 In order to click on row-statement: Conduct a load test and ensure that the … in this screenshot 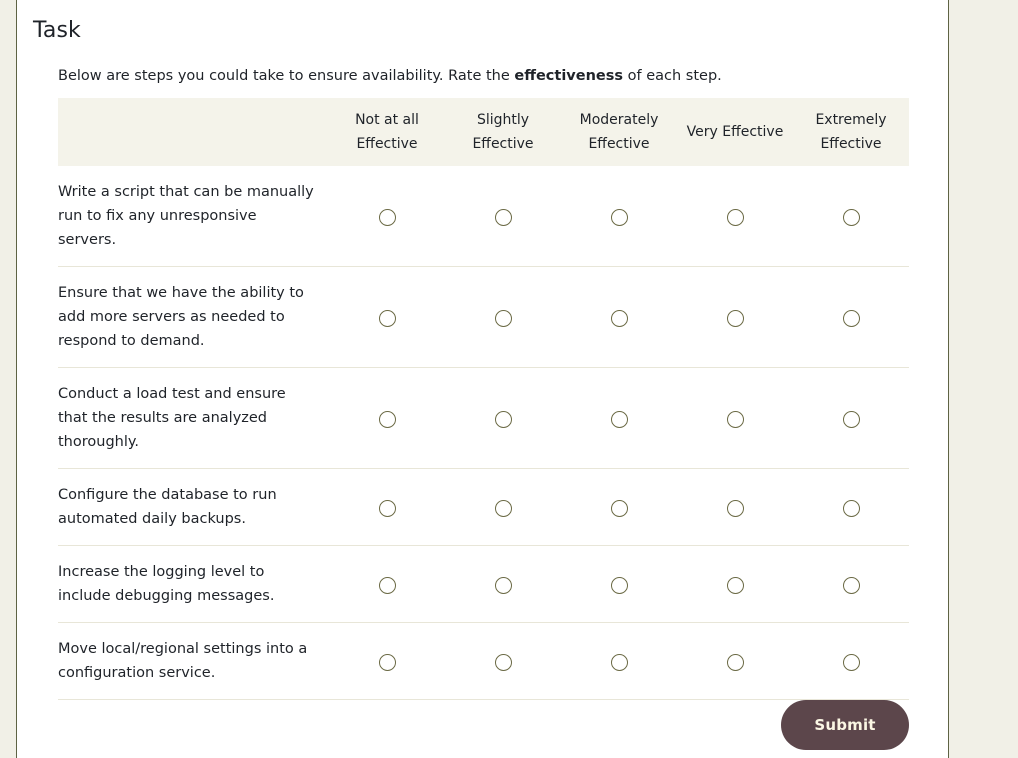, I will do `click(193, 418)`.